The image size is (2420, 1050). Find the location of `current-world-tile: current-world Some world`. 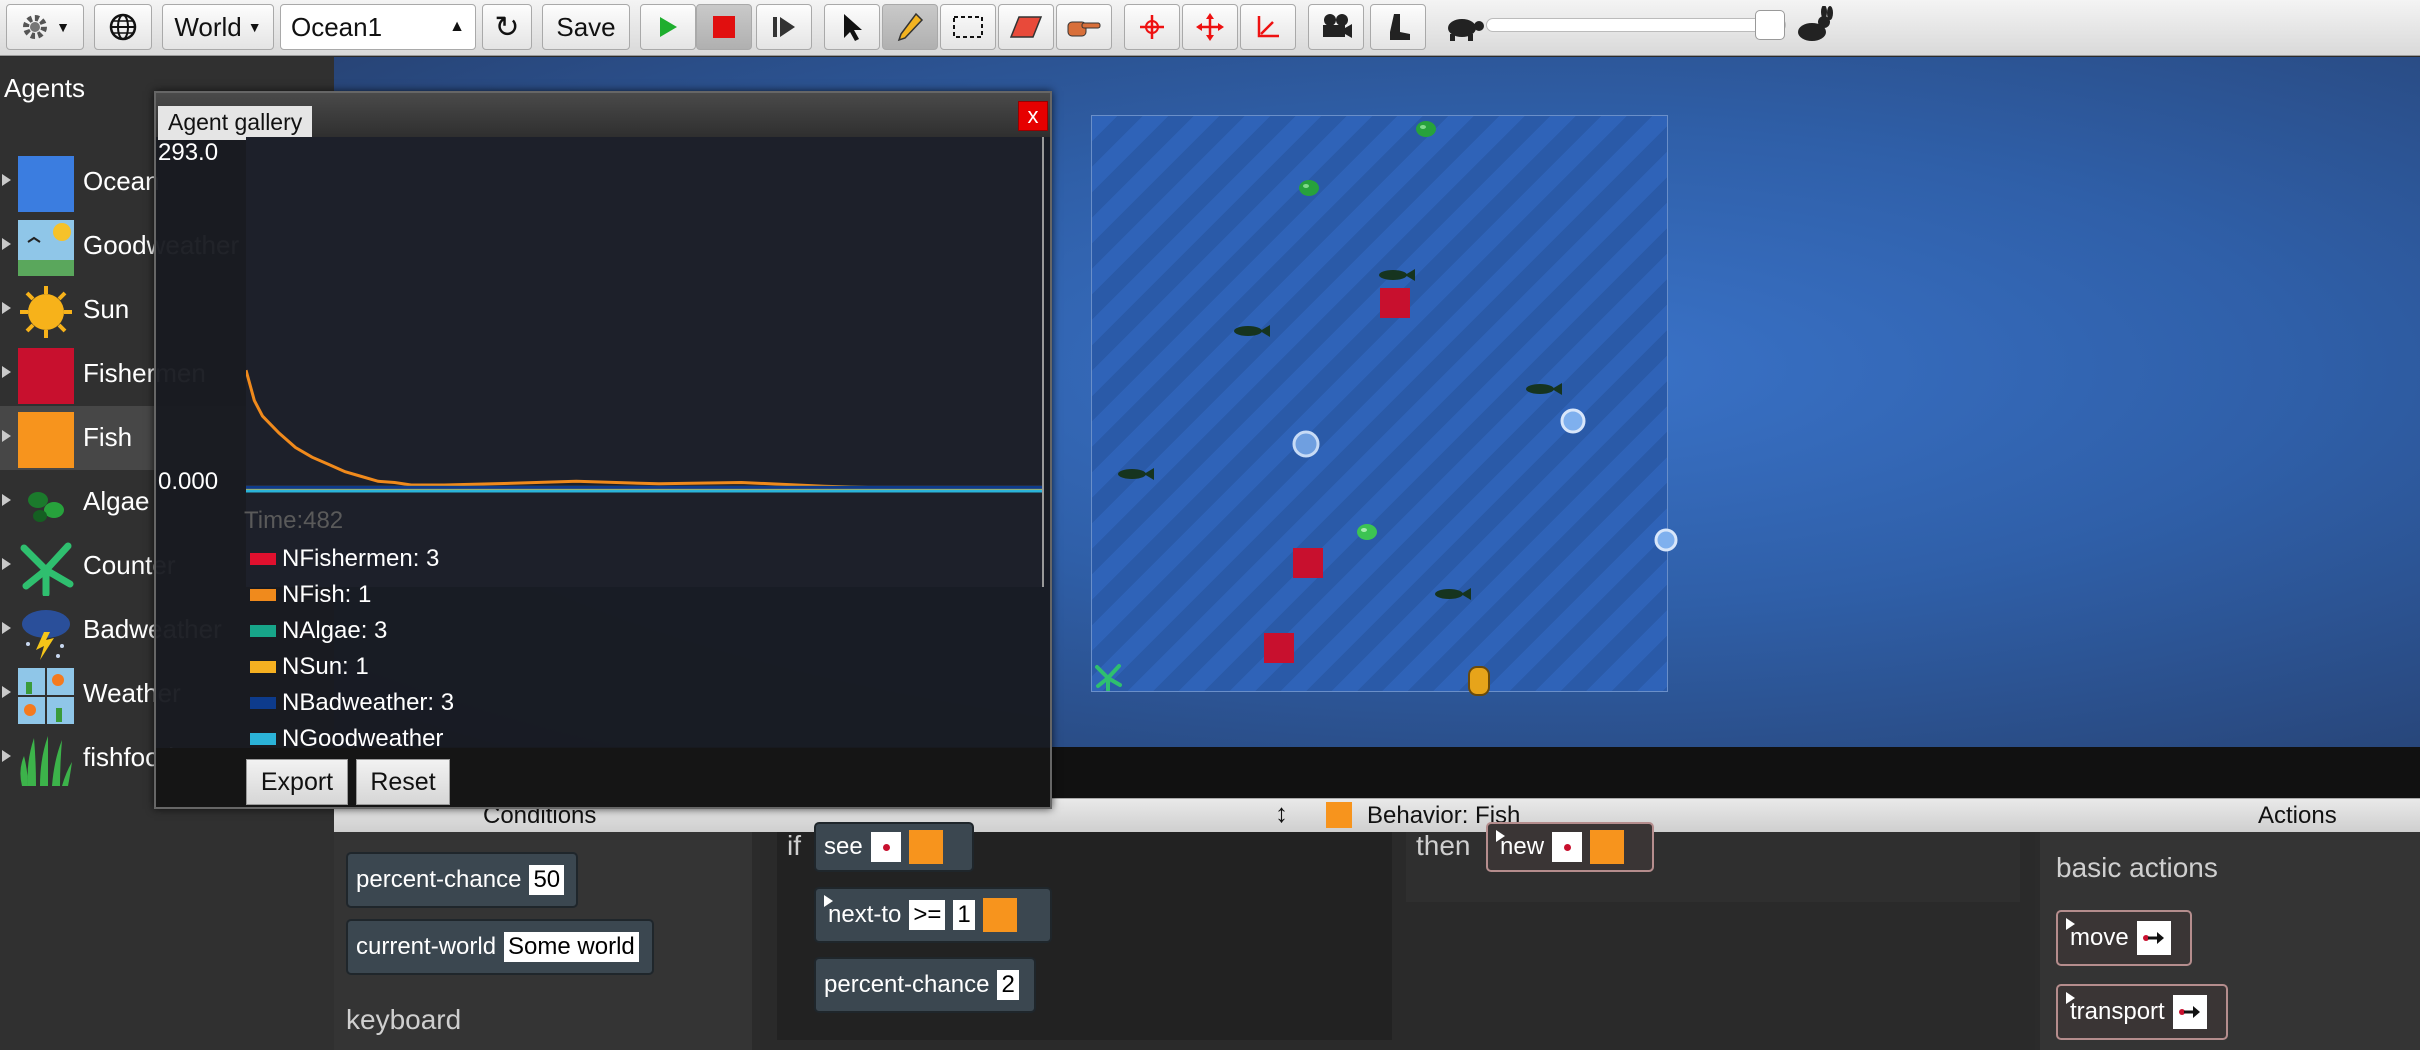

current-world-tile: current-world Some world is located at coordinates (500, 947).